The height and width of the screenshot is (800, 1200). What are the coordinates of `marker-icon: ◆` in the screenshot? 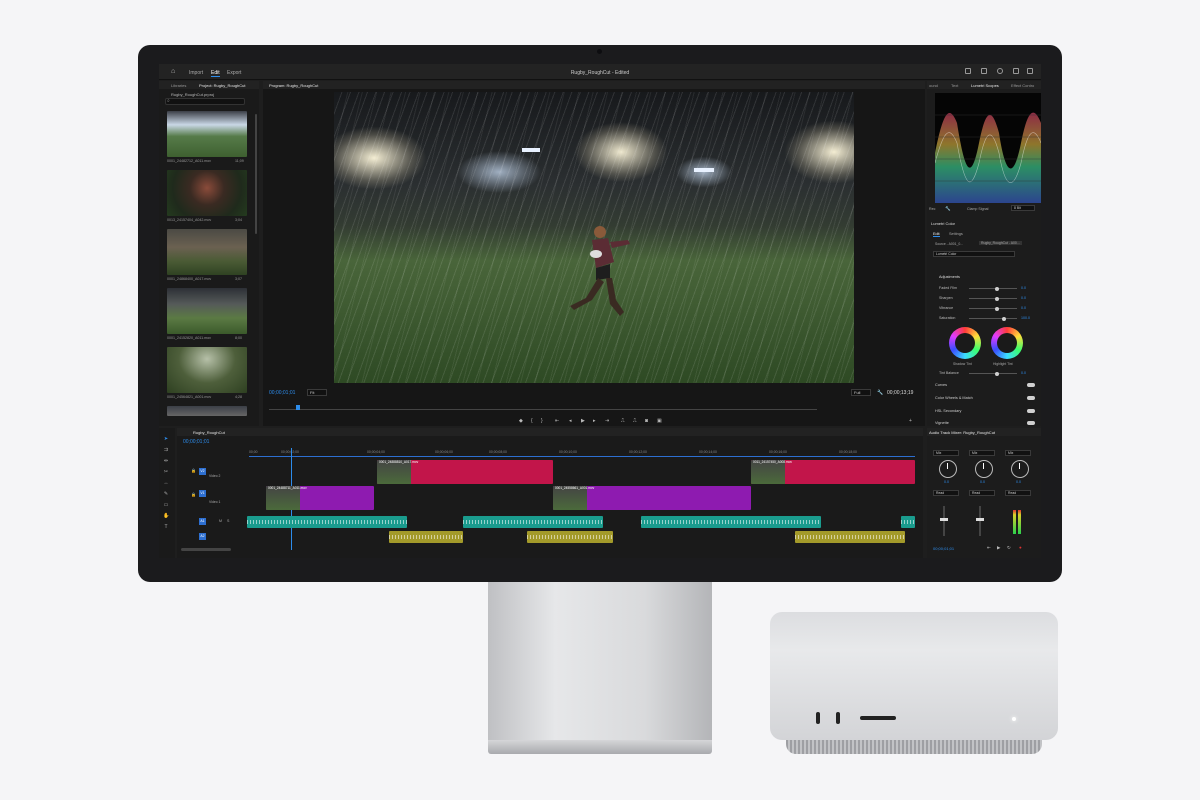 It's located at (521, 421).